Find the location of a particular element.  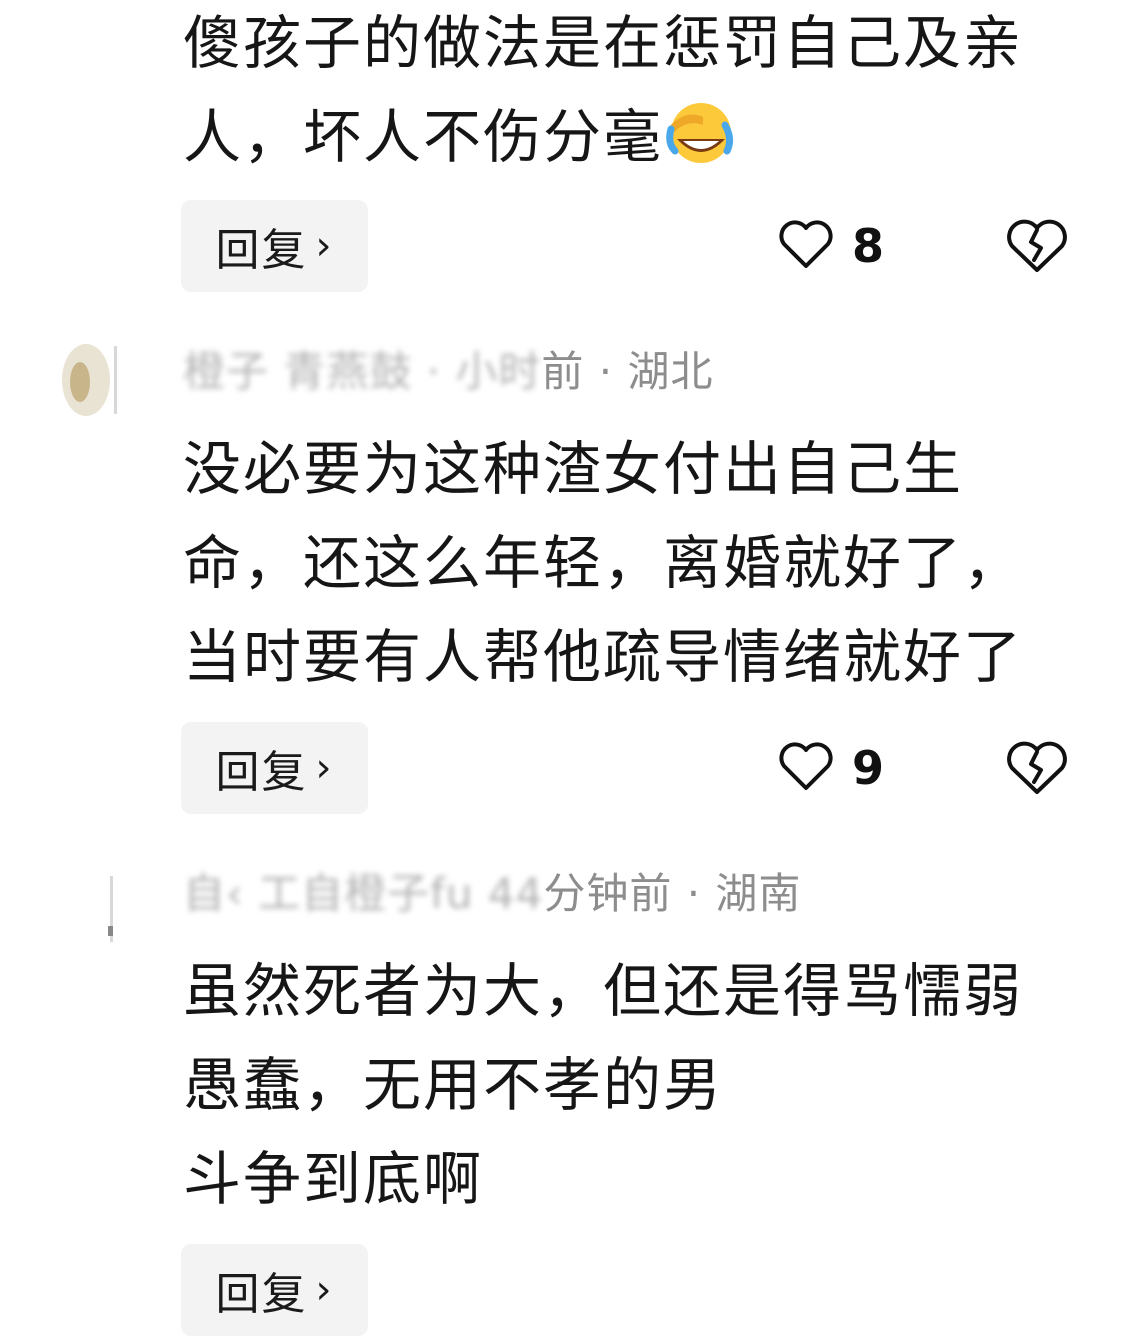

comment-2-line-2: 命，还这么年轻，离婚就好了， is located at coordinates (603, 563).